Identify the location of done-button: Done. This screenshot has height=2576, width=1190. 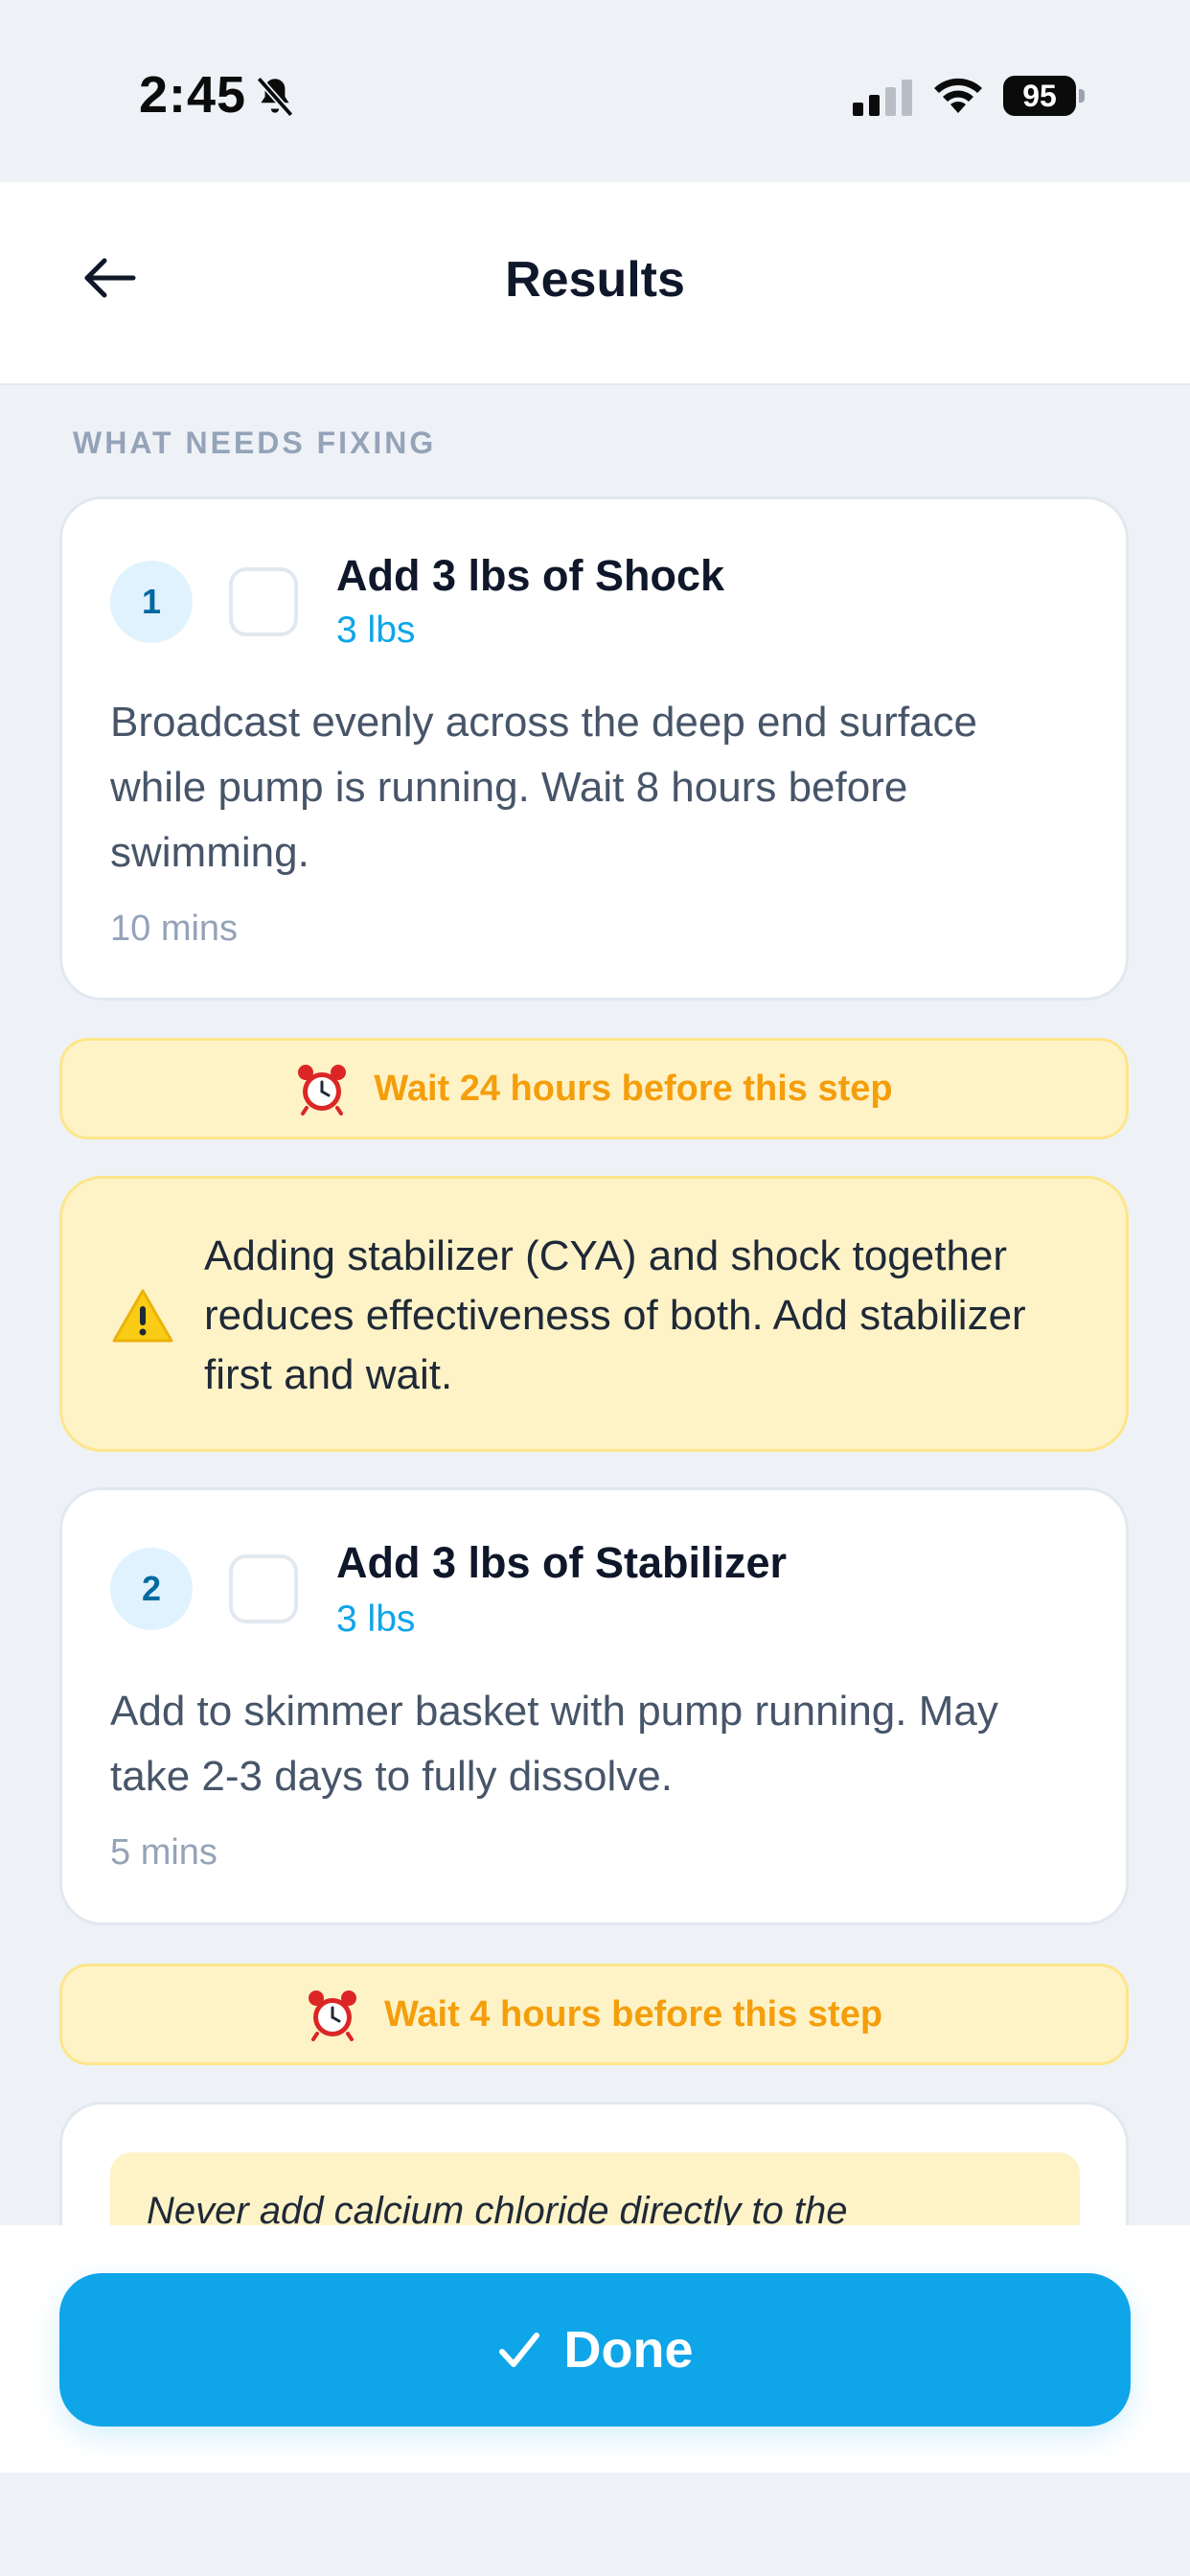
(595, 2349).